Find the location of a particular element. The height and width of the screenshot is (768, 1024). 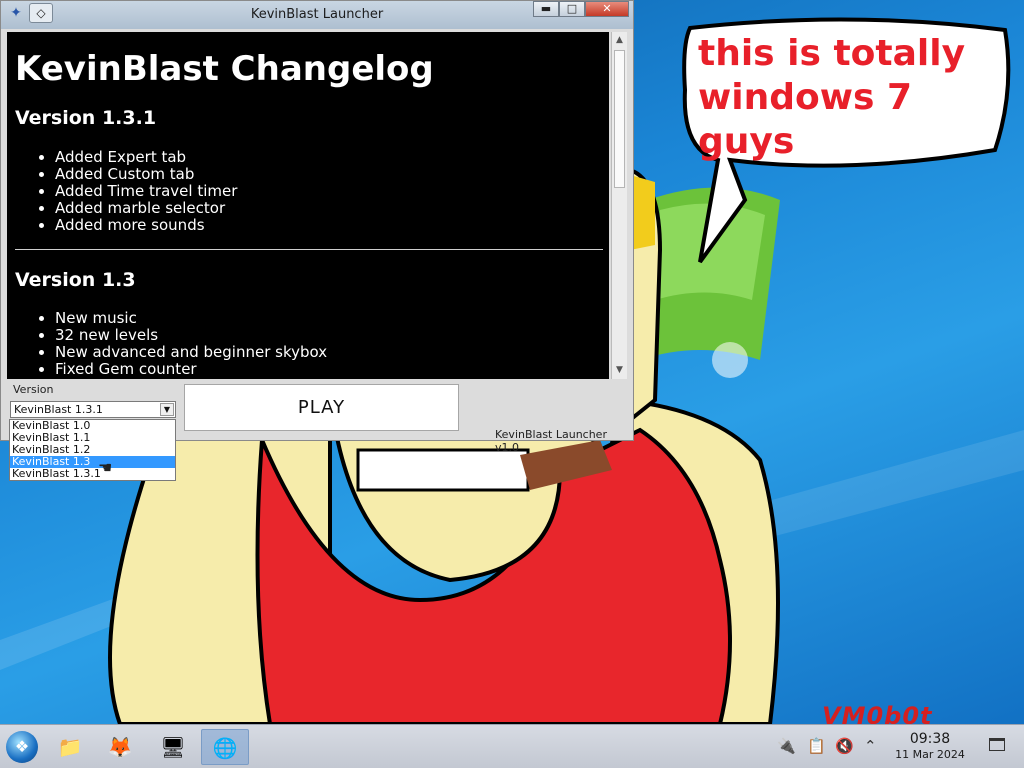

close-button: ✕ is located at coordinates (607, 9).